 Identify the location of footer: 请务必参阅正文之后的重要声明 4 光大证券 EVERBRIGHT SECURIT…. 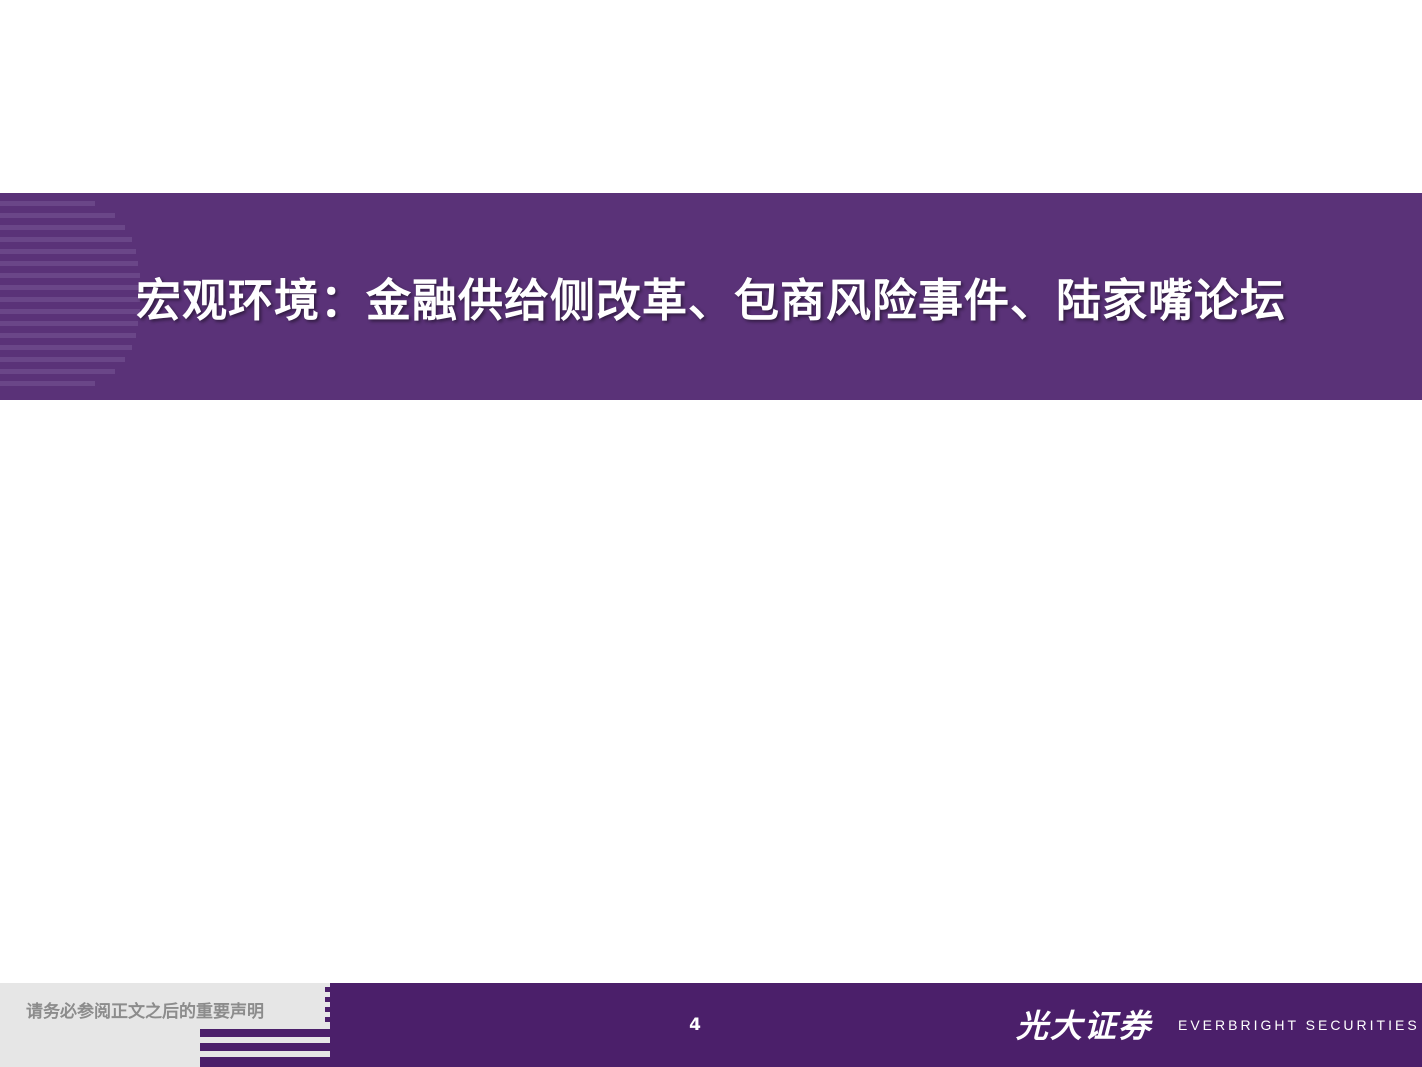
(711, 1025).